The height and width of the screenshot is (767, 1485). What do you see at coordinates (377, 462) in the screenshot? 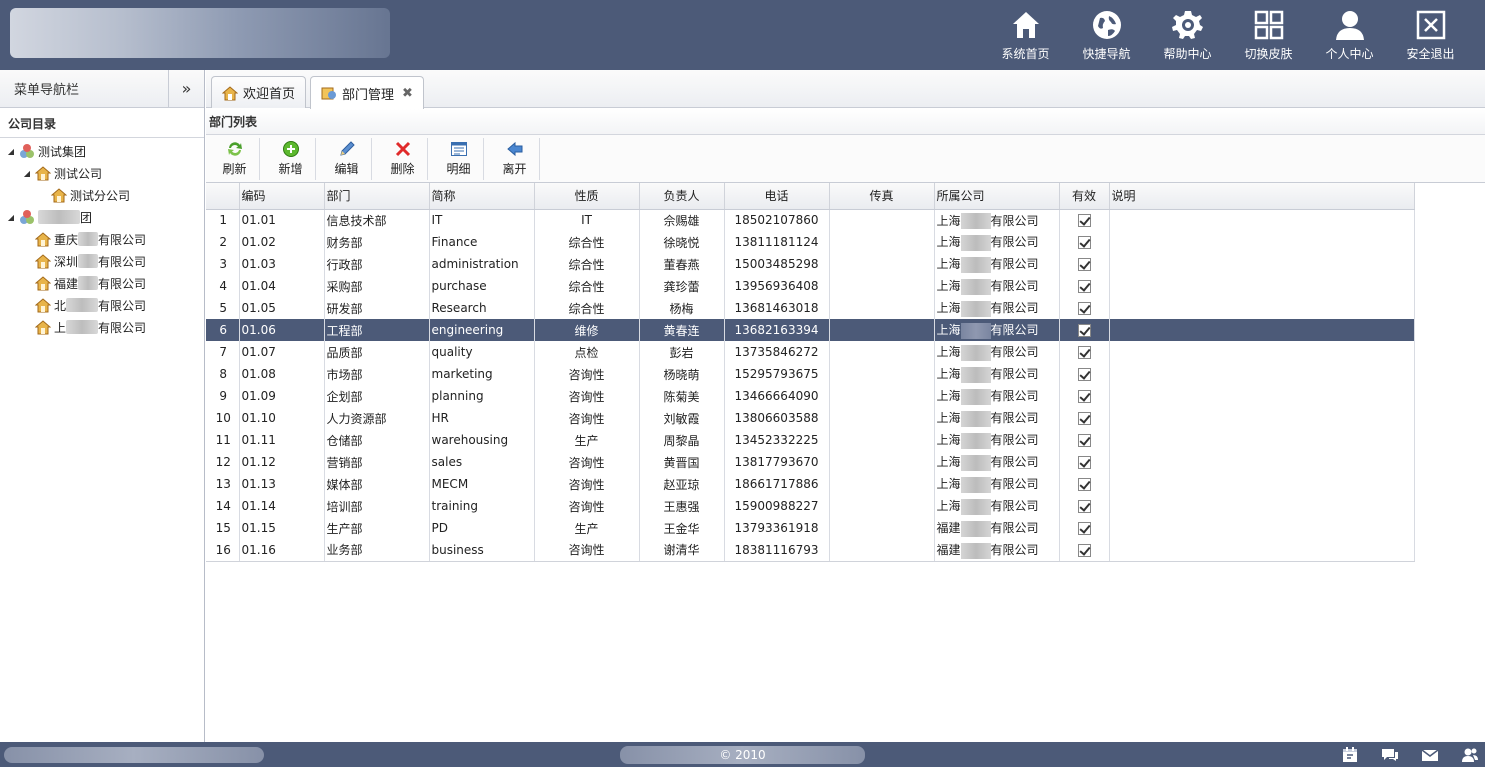
I see `cell-dept: 营销部` at bounding box center [377, 462].